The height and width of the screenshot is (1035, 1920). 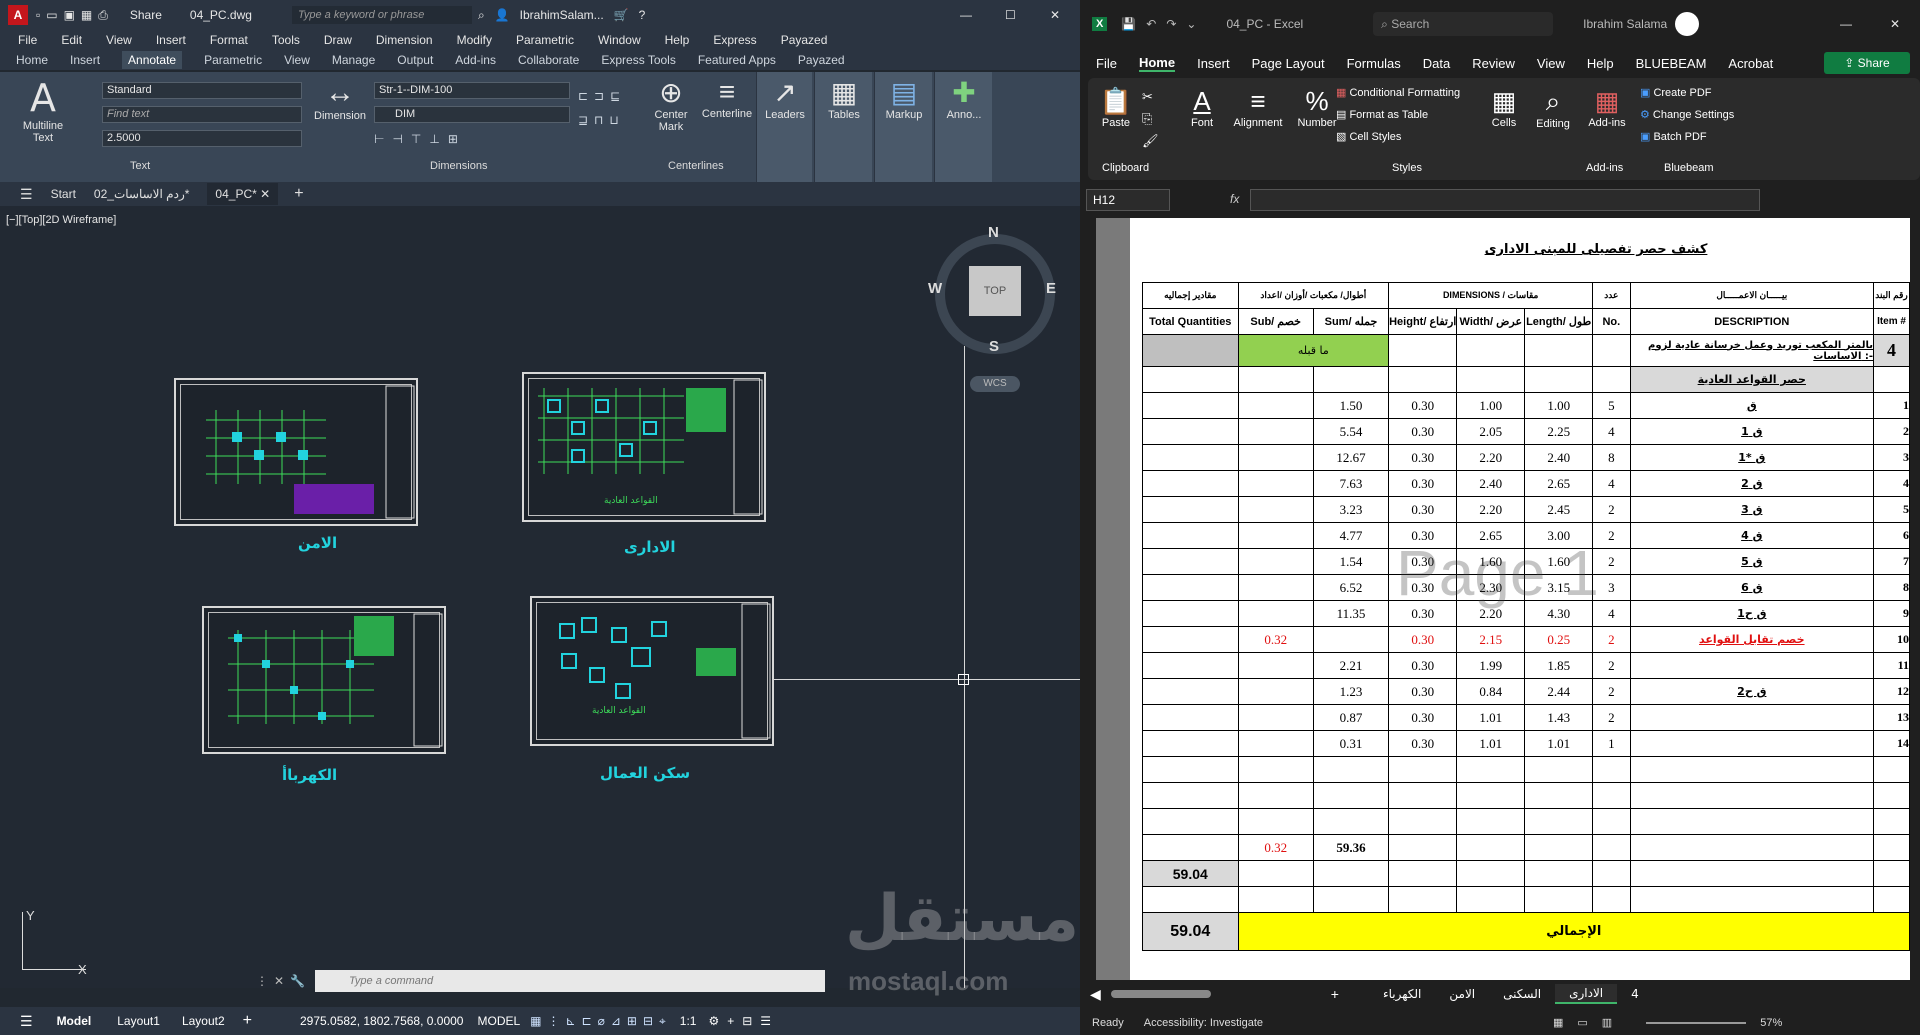 What do you see at coordinates (1150, 119) in the screenshot?
I see `clipboard-tools: ✂ ⎘ 🖌` at bounding box center [1150, 119].